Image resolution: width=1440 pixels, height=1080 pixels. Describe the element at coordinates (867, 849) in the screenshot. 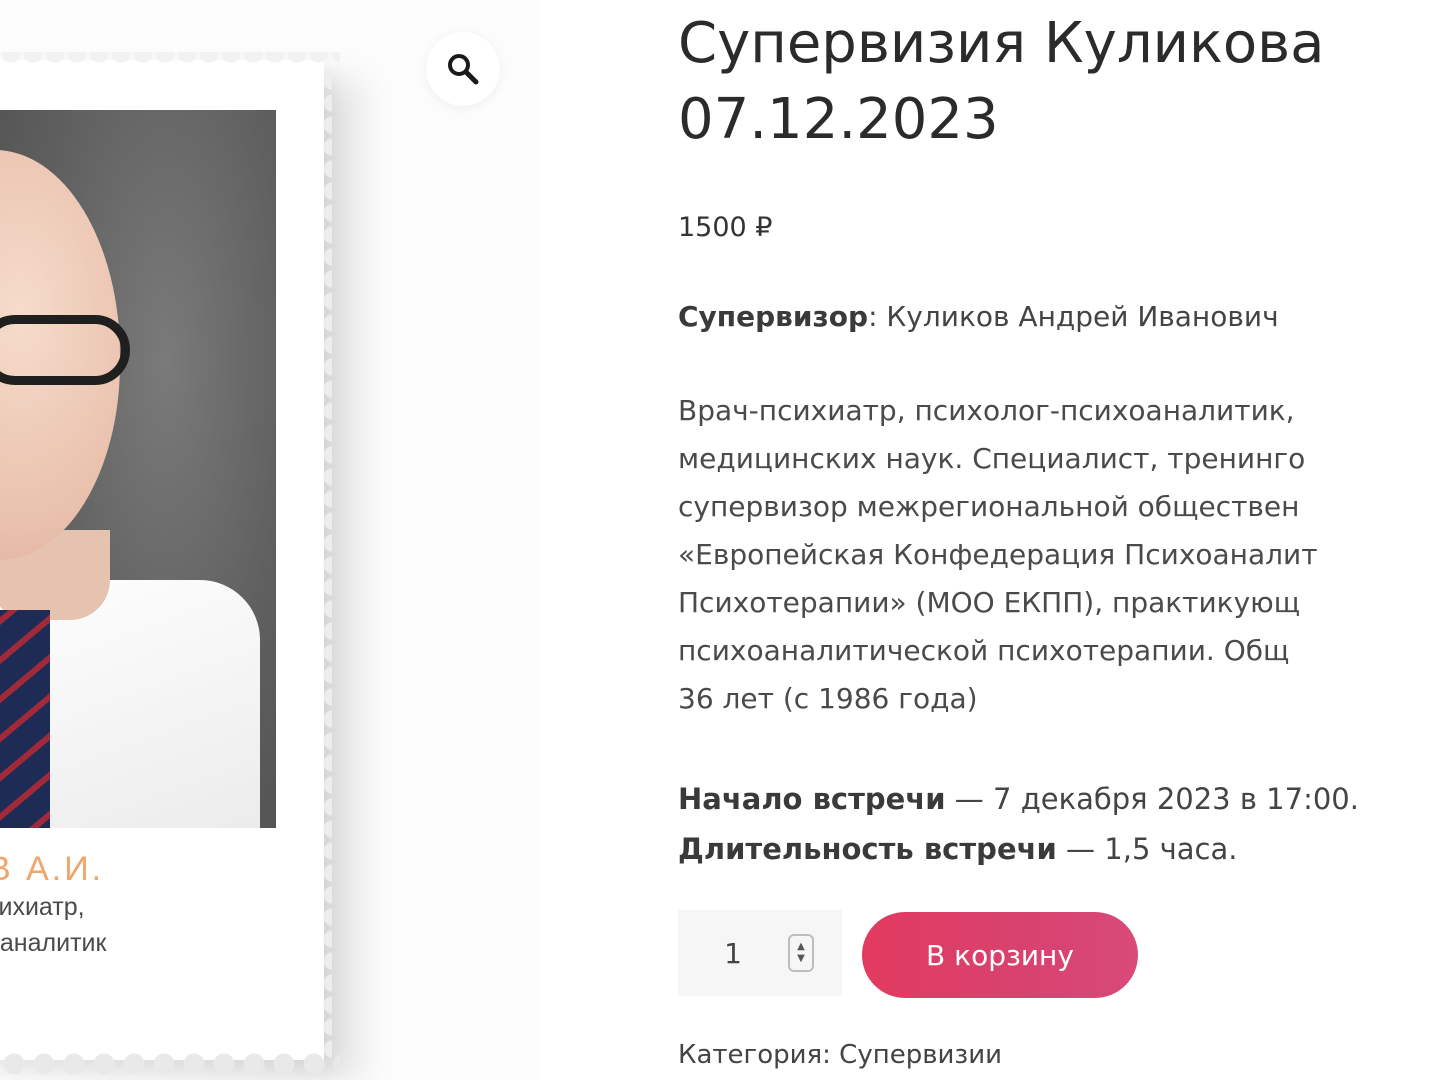

I see `meeting-duration-label: Длительность встречи` at that location.